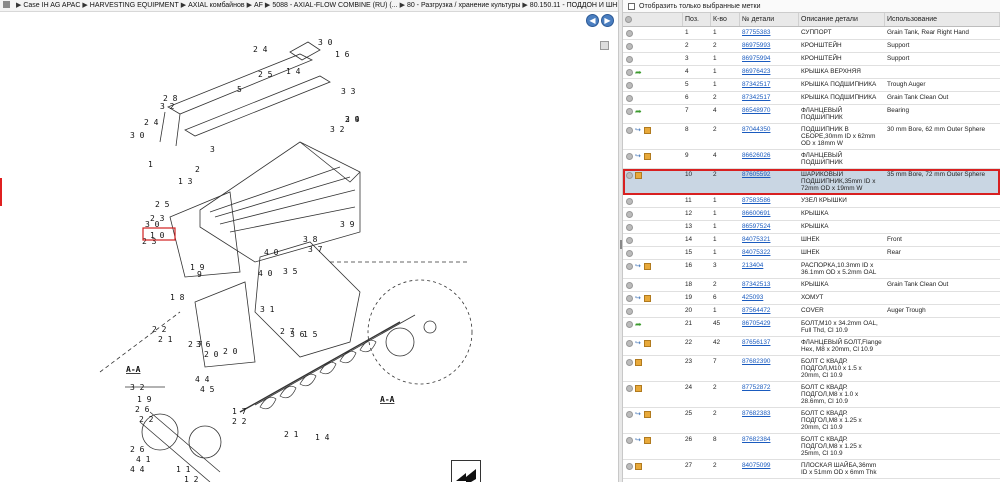 The width and height of the screenshot is (1000, 482). Describe the element at coordinates (756, 239) in the screenshot. I see `part-number-link: 84075321` at that location.